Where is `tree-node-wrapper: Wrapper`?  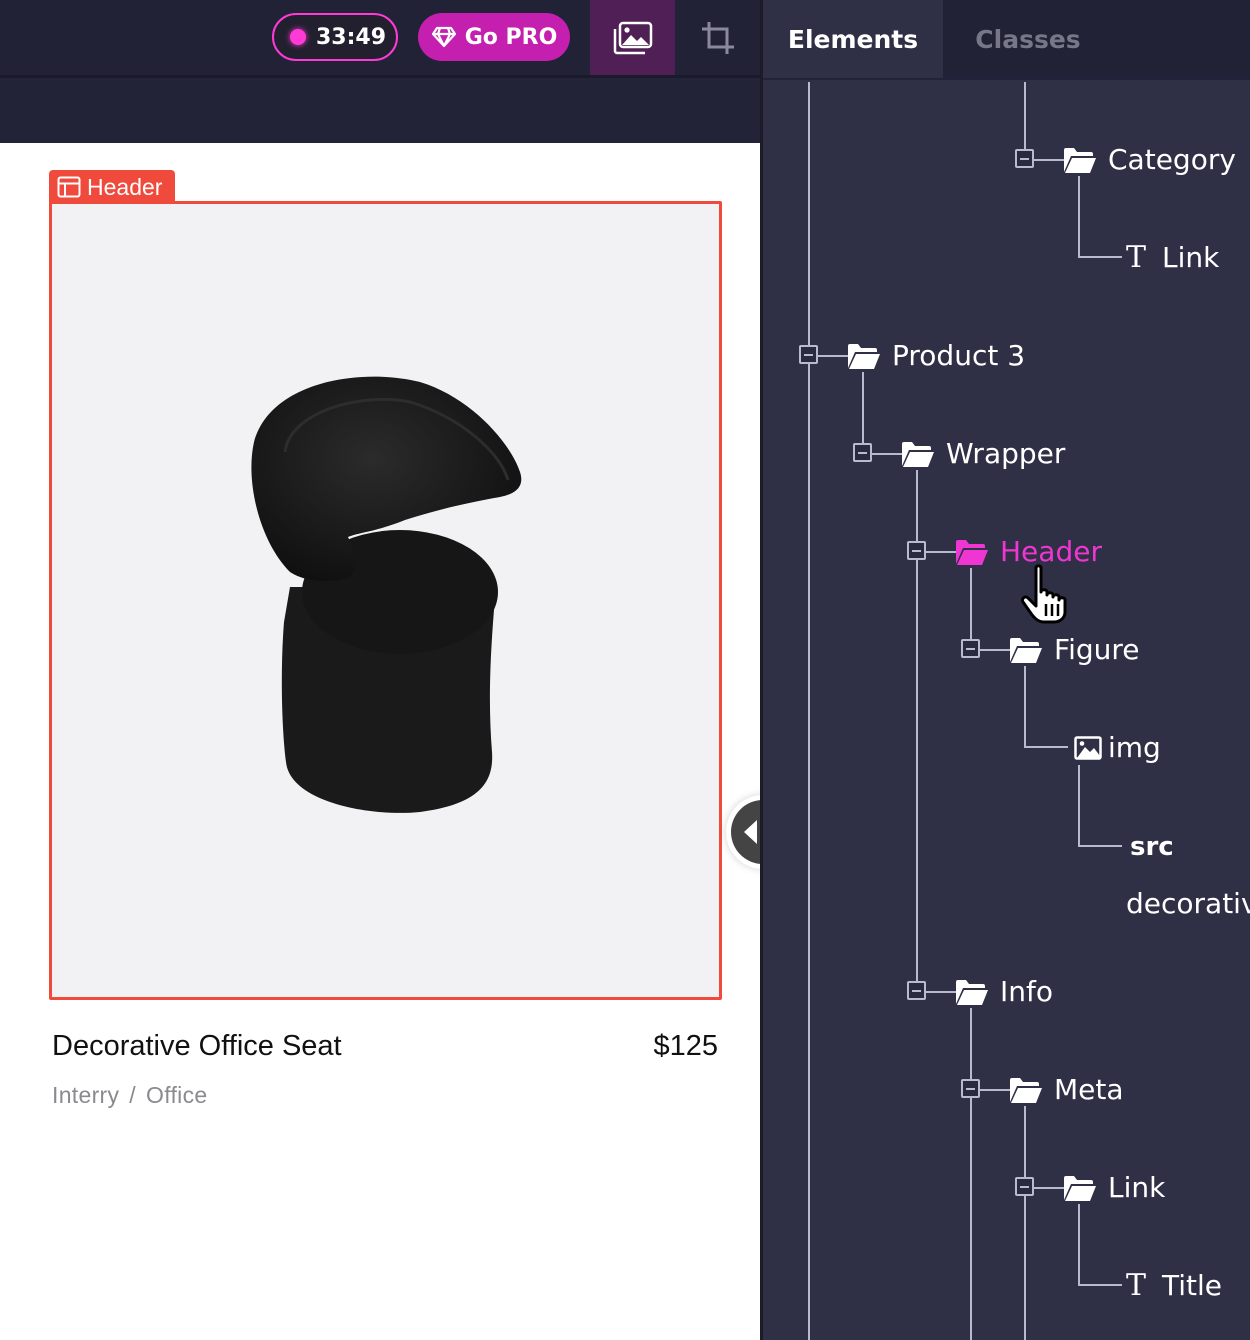 tree-node-wrapper: Wrapper is located at coordinates (1005, 454).